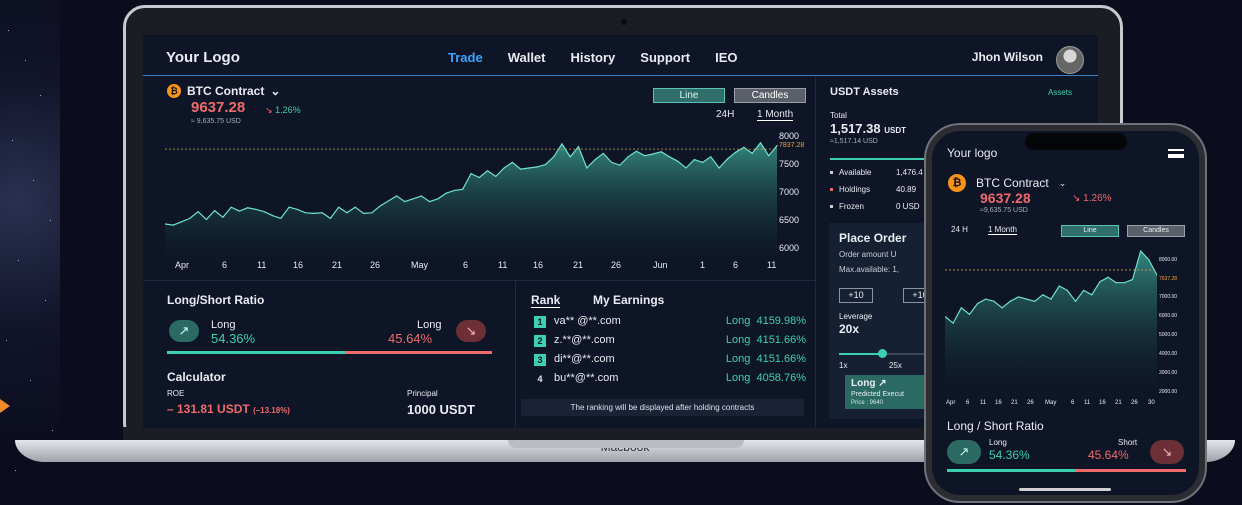 The image size is (1242, 505). Describe the element at coordinates (882, 353) in the screenshot. I see `leverage-slider-handle` at that location.